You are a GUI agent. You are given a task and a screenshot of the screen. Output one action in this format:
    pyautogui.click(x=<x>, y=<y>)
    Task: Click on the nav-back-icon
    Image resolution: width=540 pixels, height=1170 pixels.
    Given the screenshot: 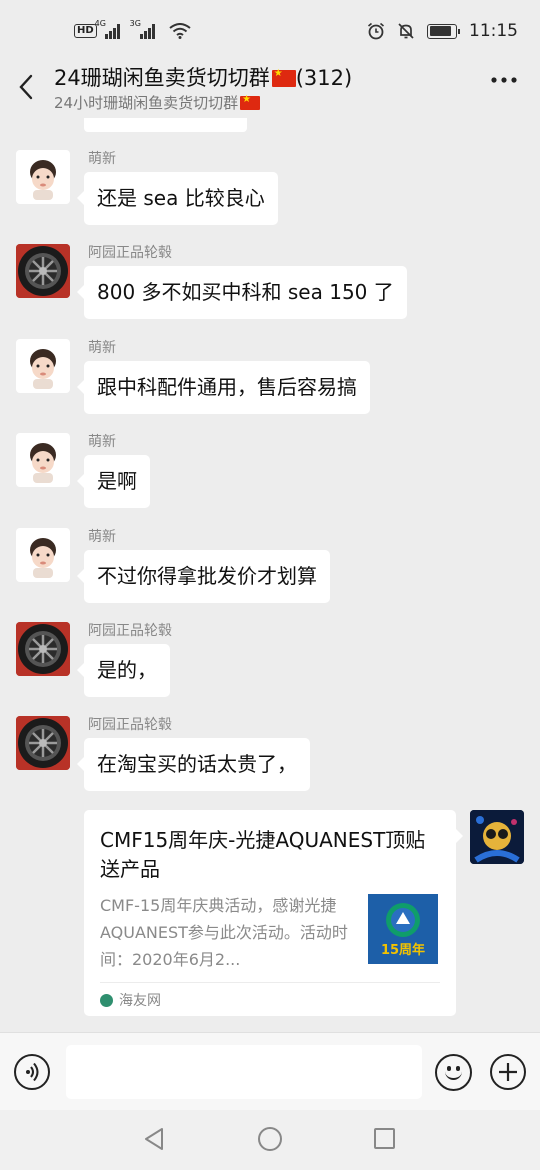 What is the action you would take?
    pyautogui.click(x=154, y=1139)
    